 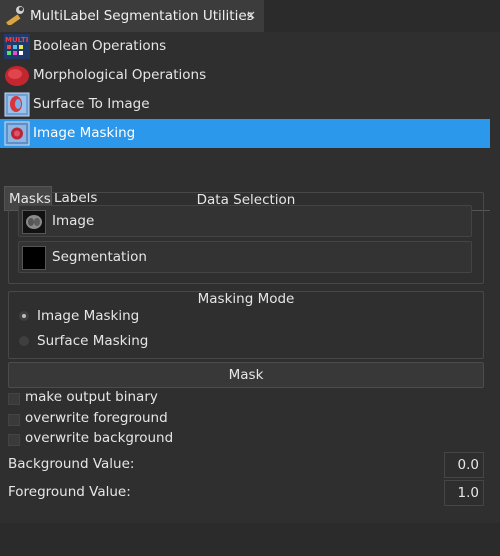 I want to click on mask-button-label: Mask, so click(x=246, y=375).